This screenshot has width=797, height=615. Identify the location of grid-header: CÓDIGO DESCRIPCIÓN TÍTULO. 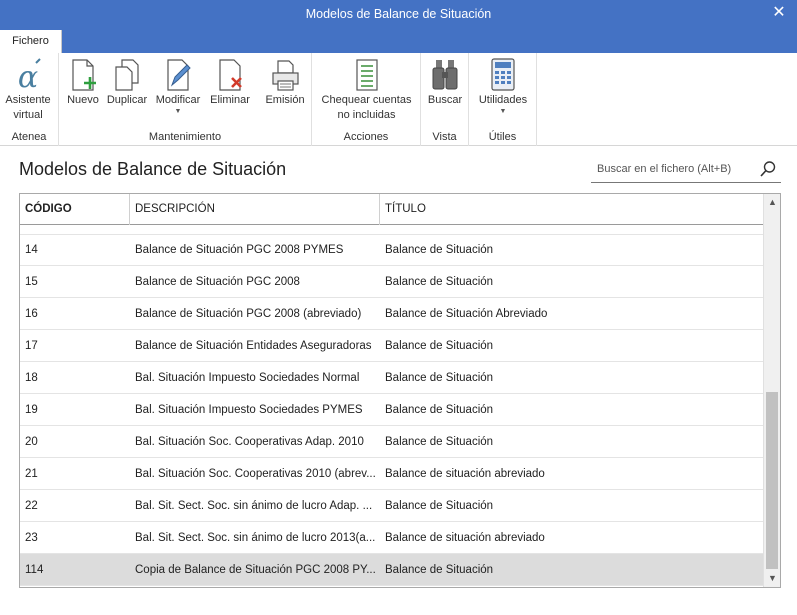
(391, 209).